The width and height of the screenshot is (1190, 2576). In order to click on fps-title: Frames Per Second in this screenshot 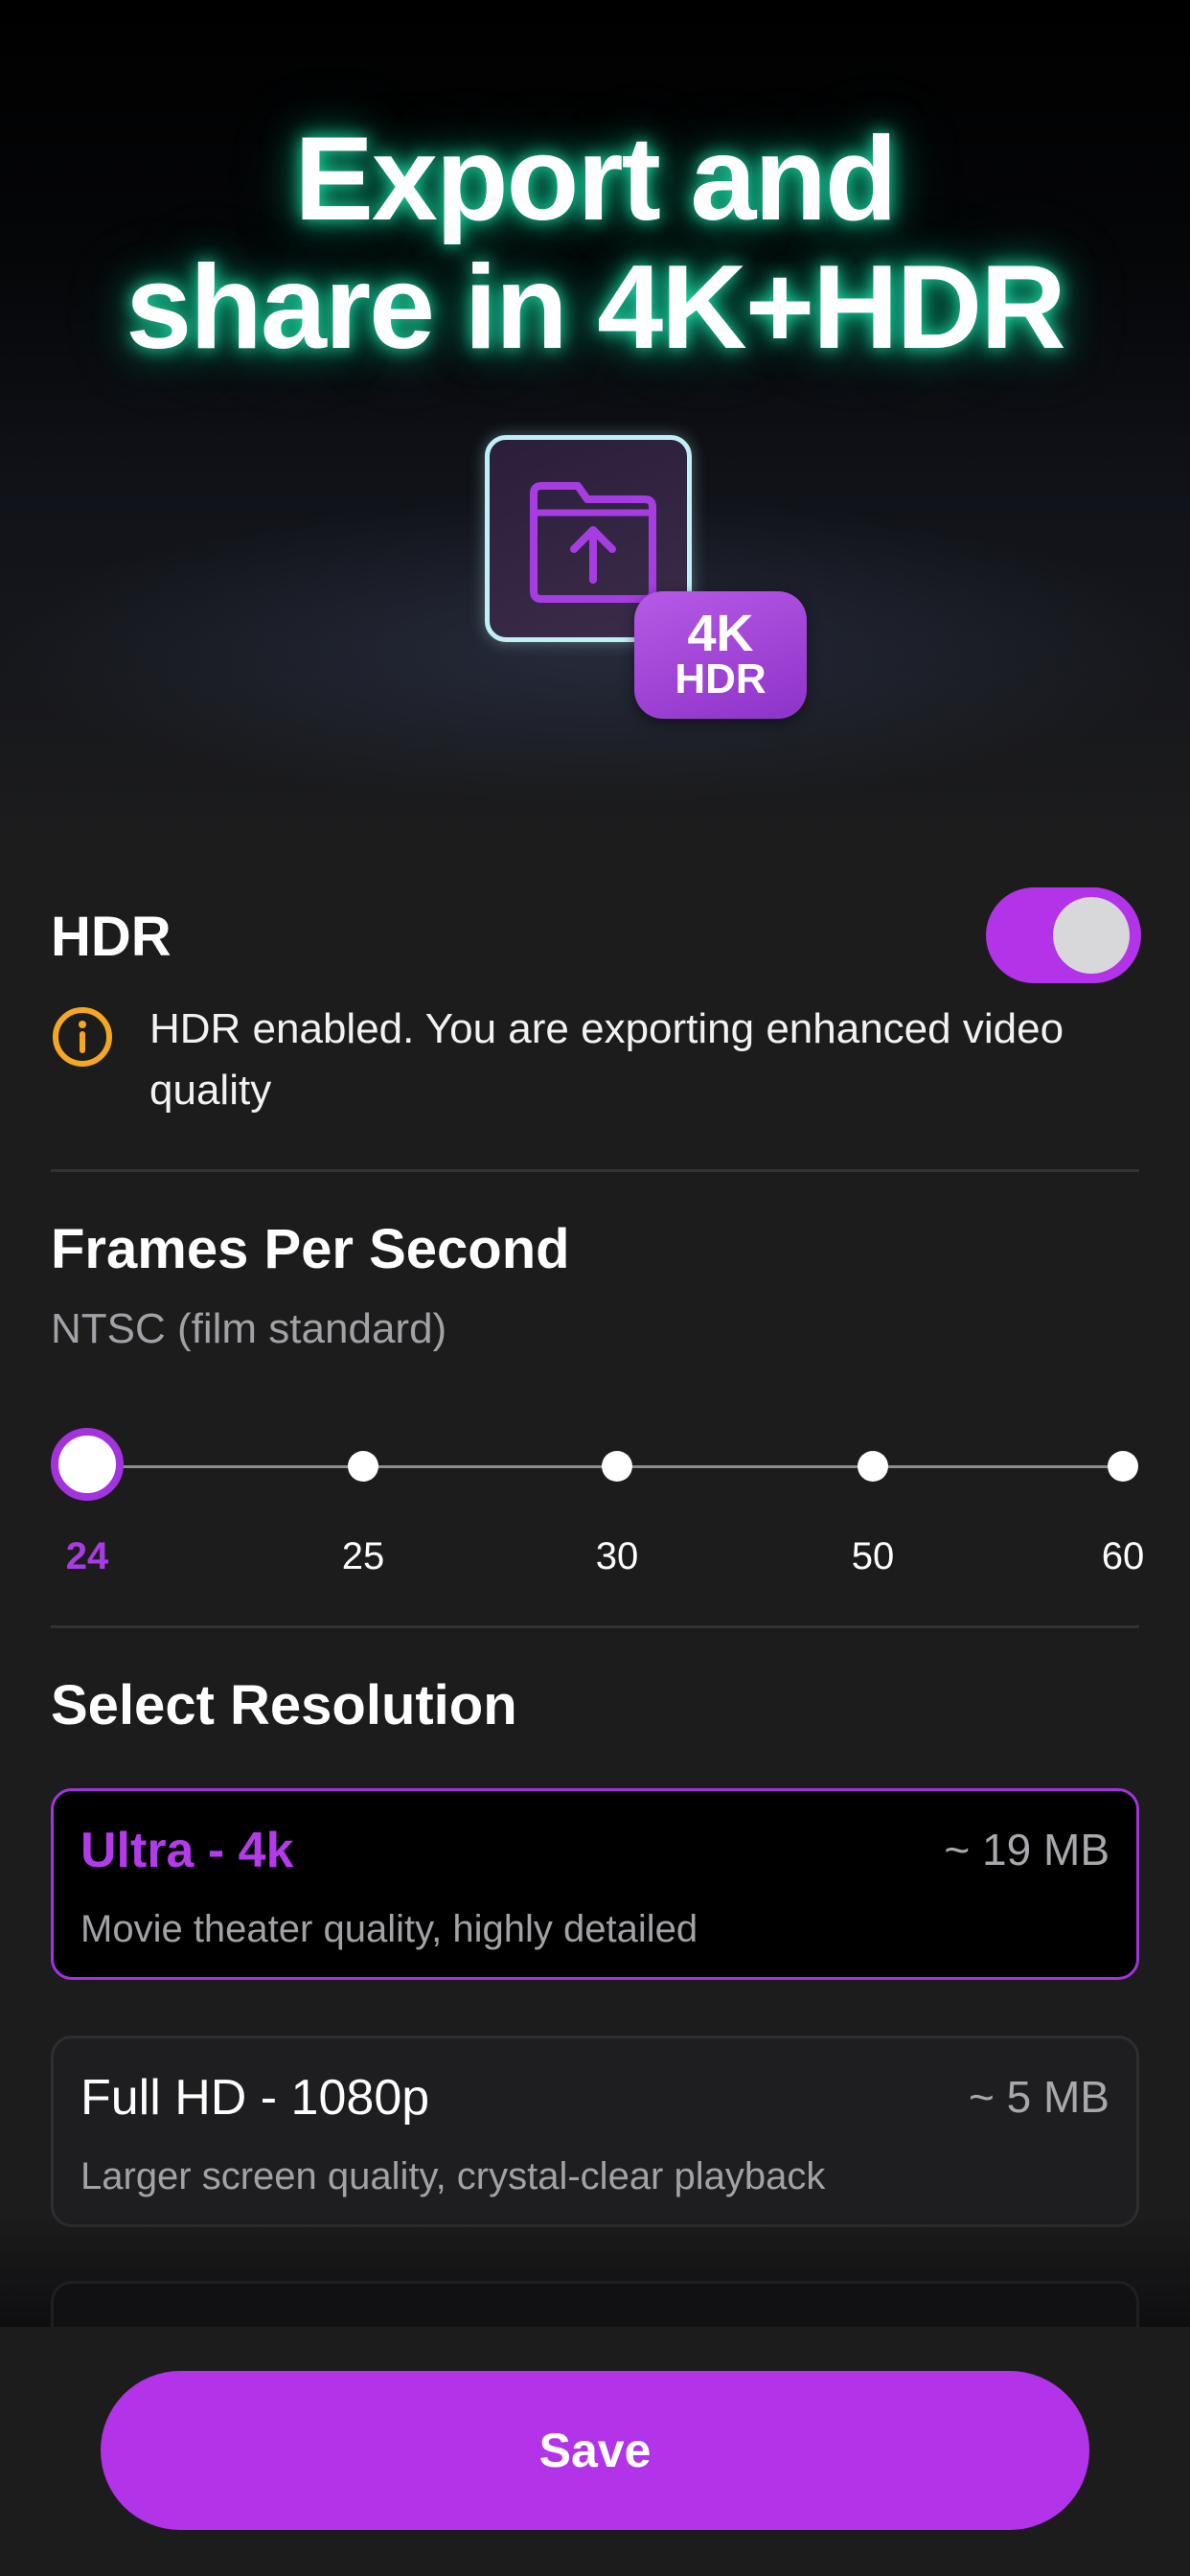, I will do `click(311, 1249)`.